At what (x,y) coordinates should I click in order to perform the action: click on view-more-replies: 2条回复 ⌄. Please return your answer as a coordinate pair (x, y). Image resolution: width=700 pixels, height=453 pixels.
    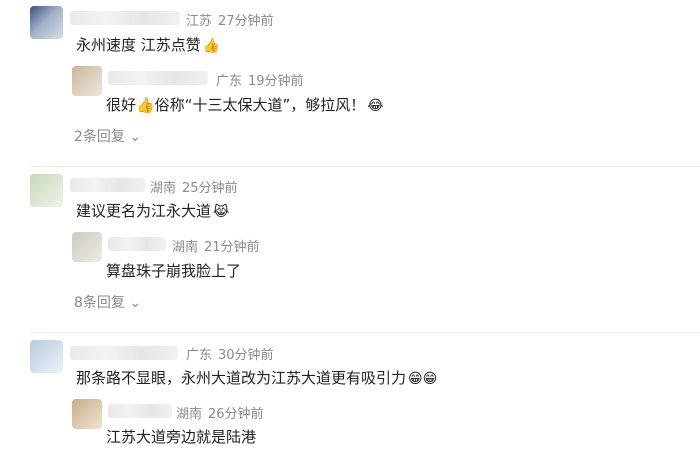
    Looking at the image, I should click on (107, 136).